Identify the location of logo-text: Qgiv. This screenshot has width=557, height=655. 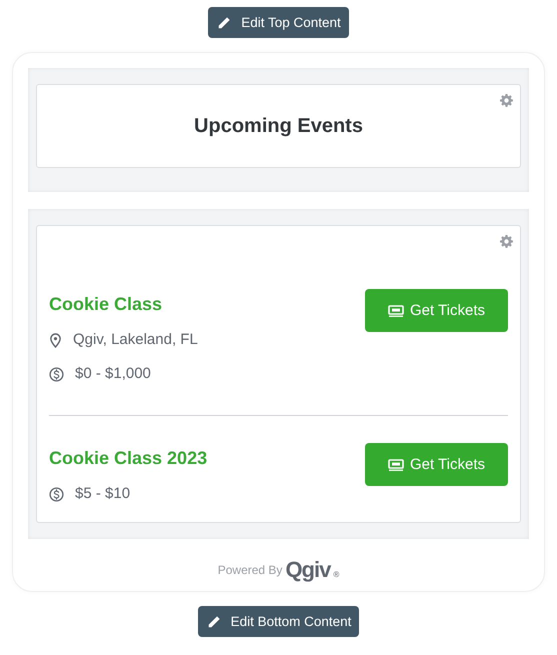
(307, 570).